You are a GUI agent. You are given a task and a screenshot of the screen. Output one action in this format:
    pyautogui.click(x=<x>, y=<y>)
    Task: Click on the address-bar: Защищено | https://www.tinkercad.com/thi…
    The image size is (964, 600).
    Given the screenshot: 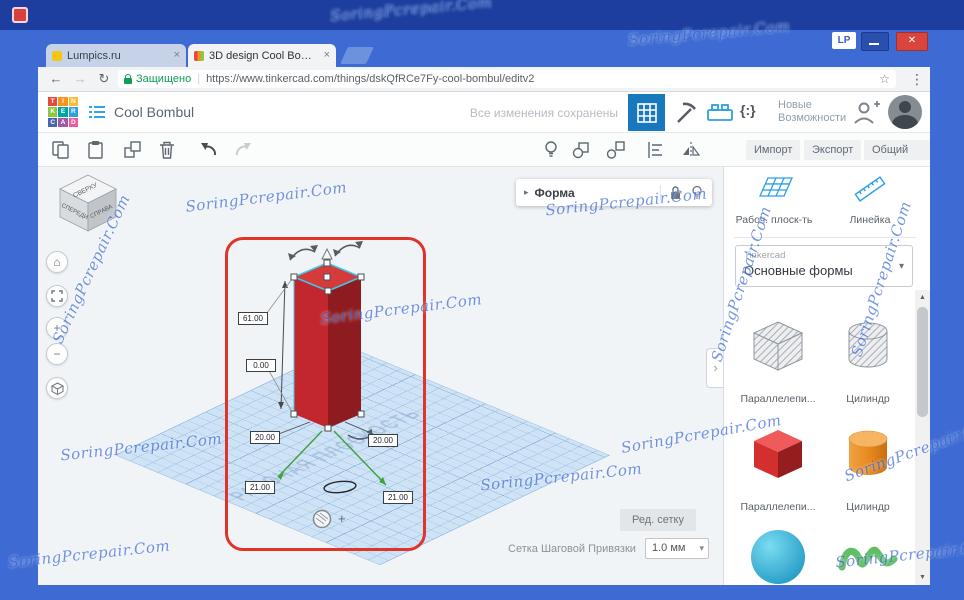 What is the action you would take?
    pyautogui.click(x=507, y=79)
    